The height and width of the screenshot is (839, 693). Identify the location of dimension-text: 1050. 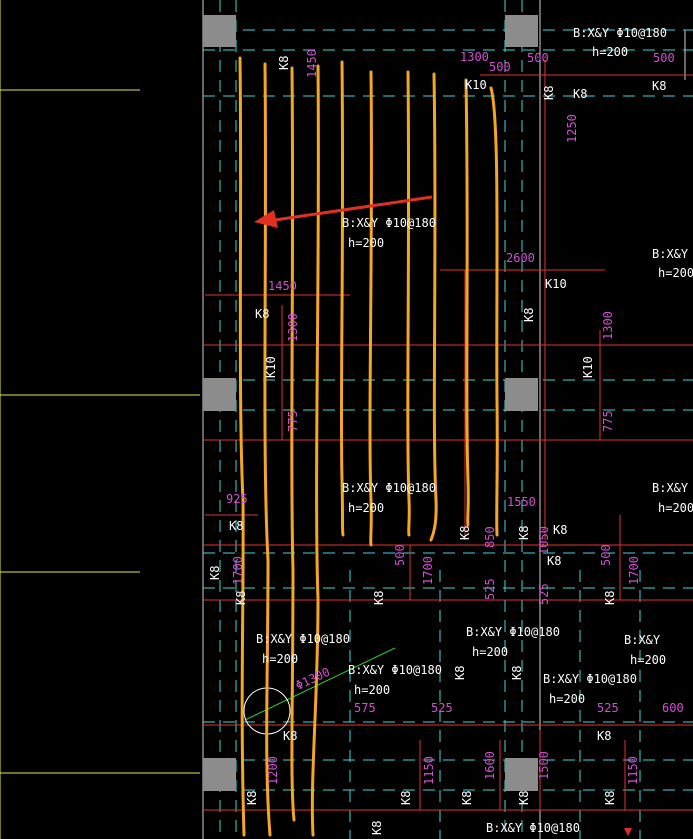
(544, 540).